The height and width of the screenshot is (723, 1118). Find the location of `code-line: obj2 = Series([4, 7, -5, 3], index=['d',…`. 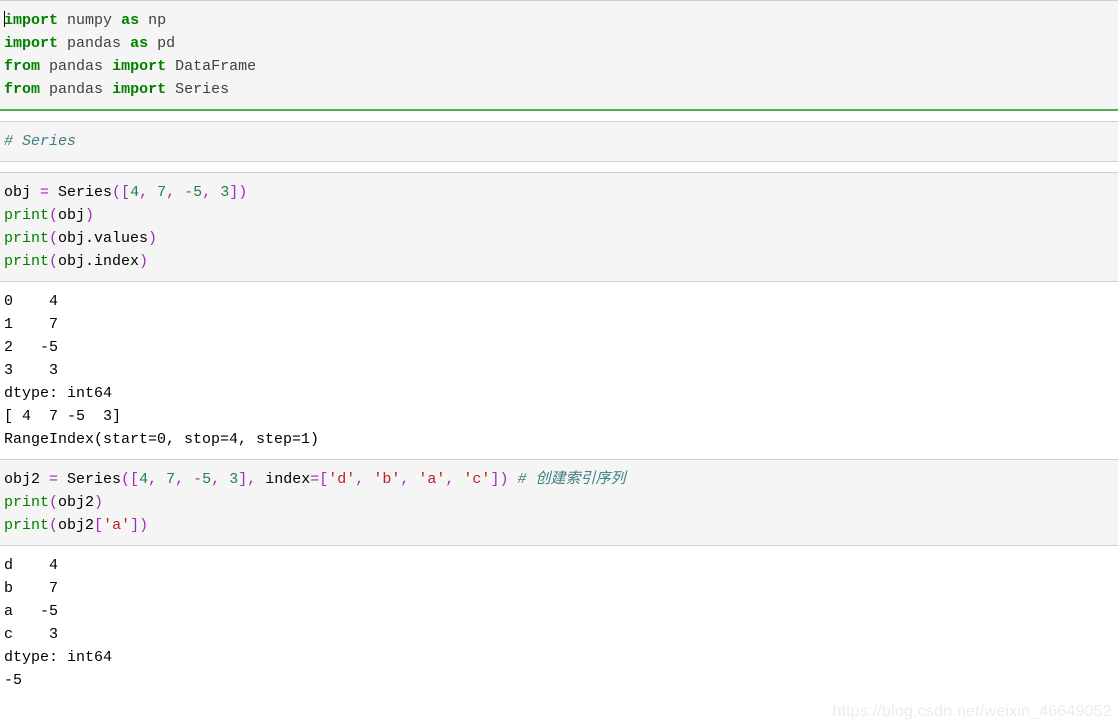

code-line: obj2 = Series([4, 7, -5, 3], index=['d',… is located at coordinates (561, 479).